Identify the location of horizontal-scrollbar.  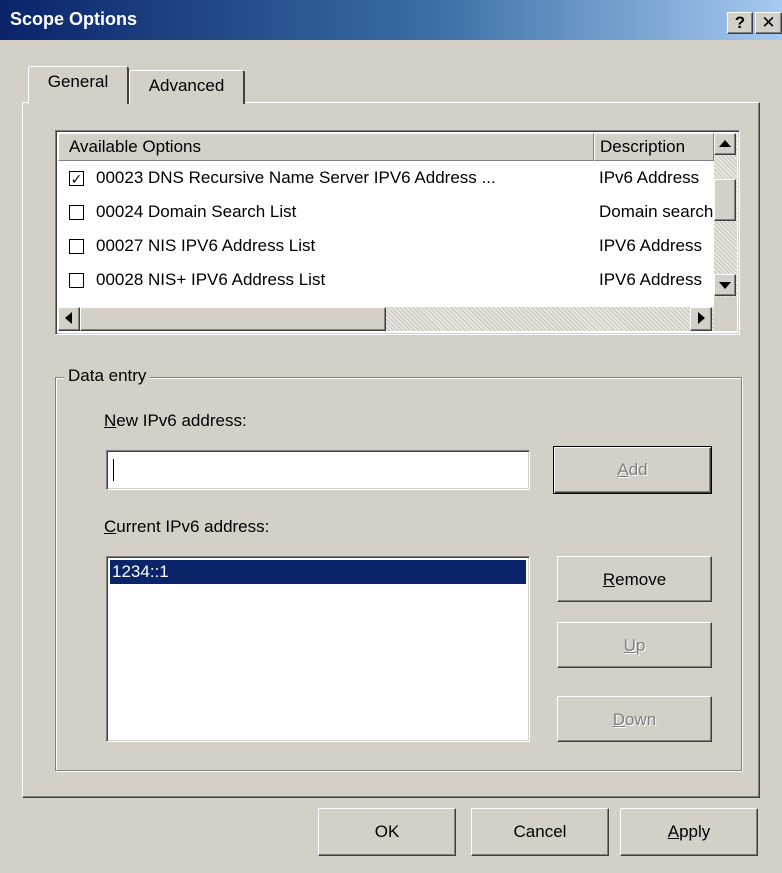
(386, 319).